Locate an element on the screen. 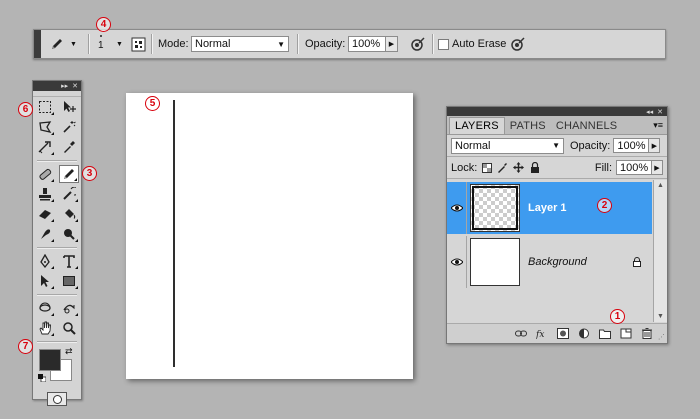  opacity-input: 100% is located at coordinates (367, 44).